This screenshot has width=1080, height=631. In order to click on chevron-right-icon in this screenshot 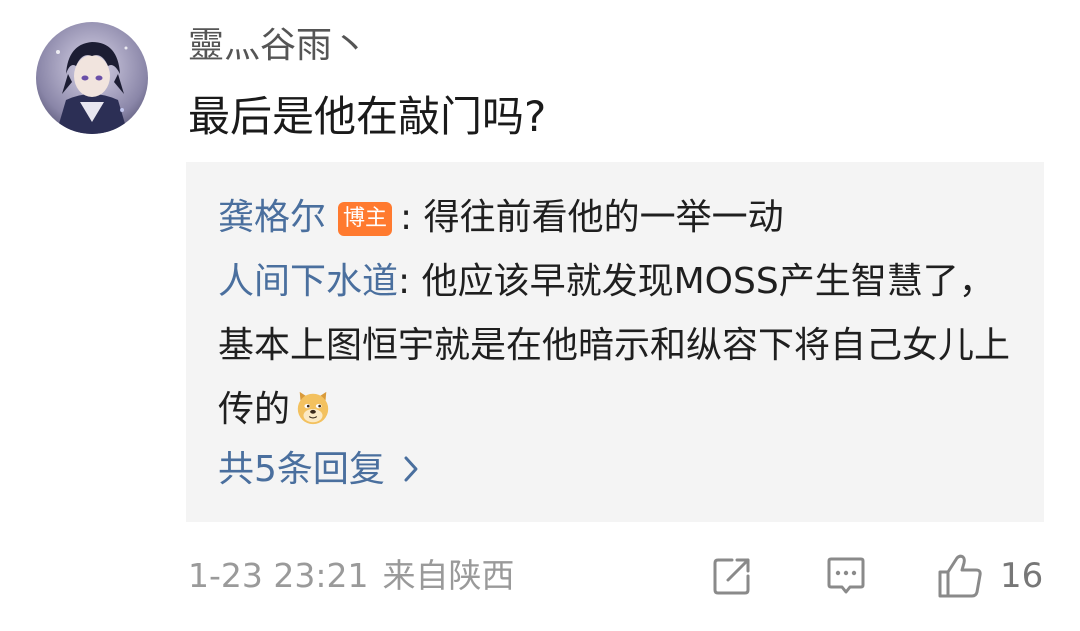, I will do `click(411, 469)`.